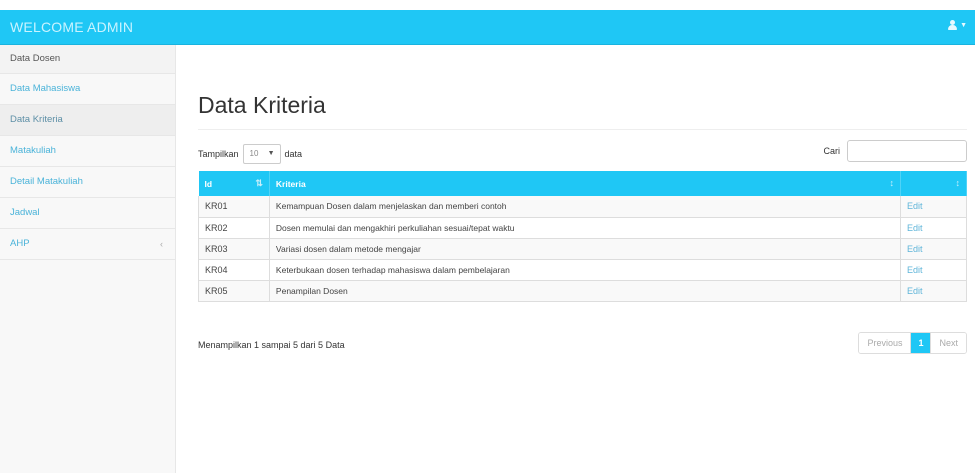  Describe the element at coordinates (234, 183) in the screenshot. I see `column-header-id: Id ⇅` at that location.